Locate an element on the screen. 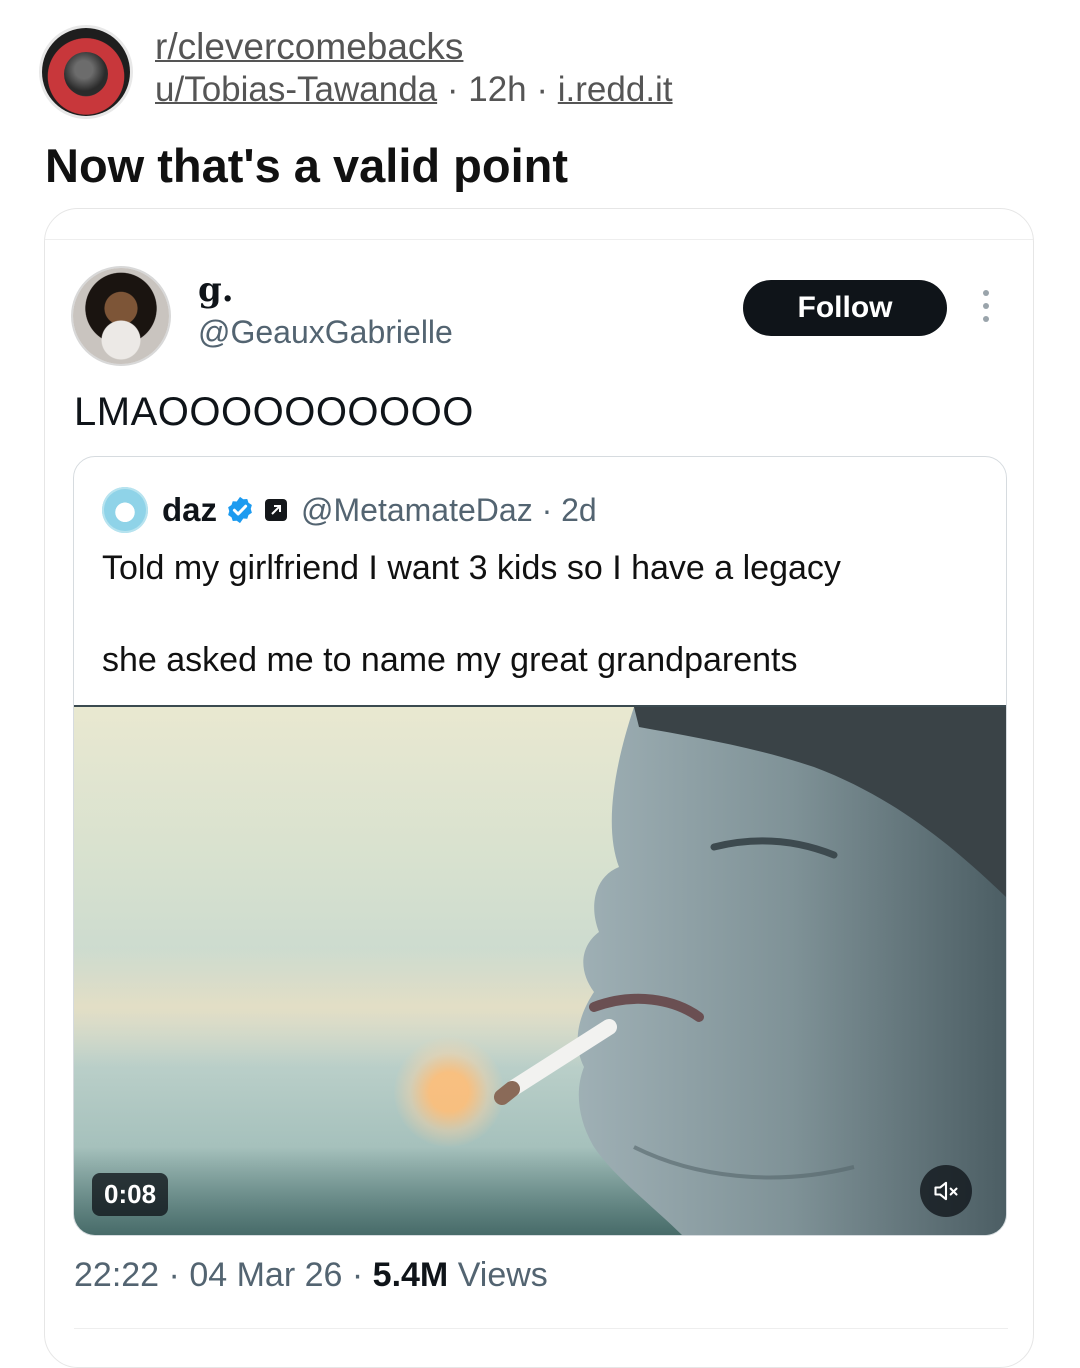  subreddit-avatar-image is located at coordinates (86, 74).